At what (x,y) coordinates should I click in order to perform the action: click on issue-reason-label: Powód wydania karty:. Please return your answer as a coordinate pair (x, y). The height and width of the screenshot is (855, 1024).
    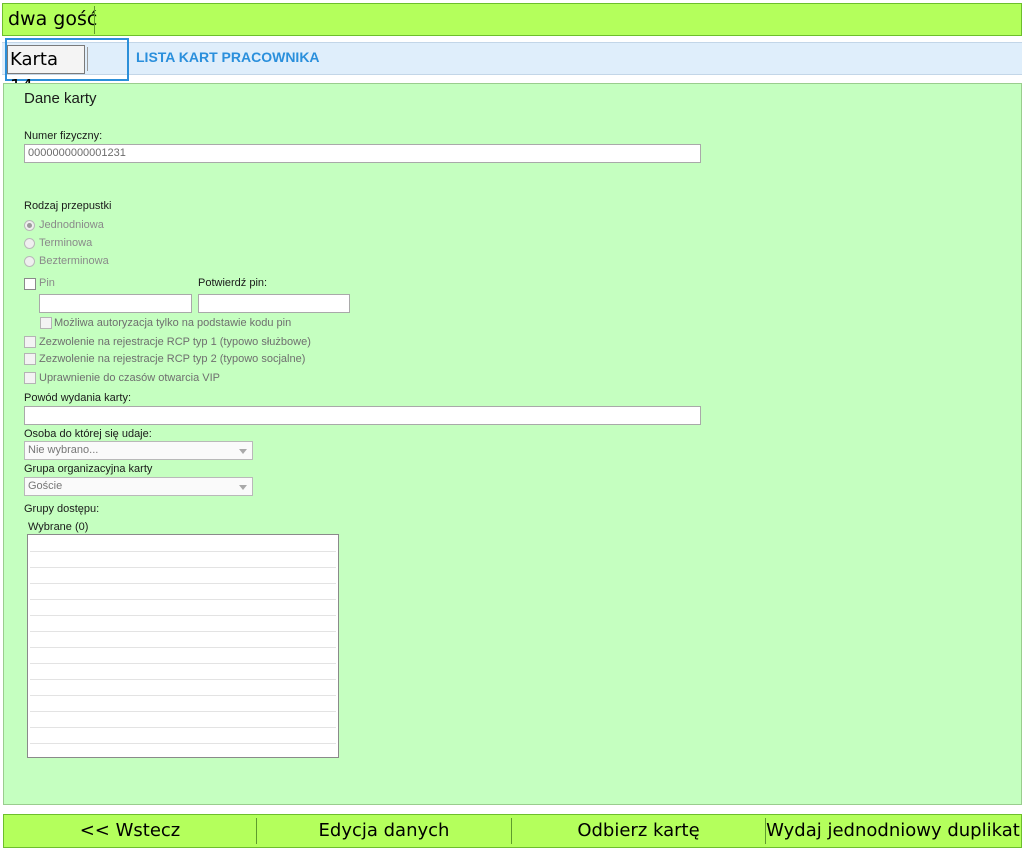
    Looking at the image, I should click on (77, 398).